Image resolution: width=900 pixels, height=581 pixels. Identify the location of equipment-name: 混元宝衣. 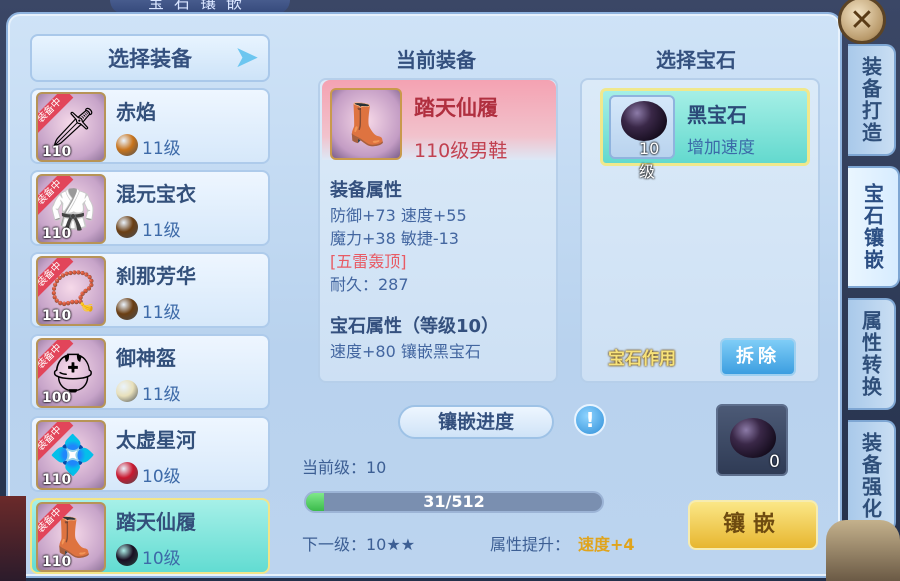
(156, 194).